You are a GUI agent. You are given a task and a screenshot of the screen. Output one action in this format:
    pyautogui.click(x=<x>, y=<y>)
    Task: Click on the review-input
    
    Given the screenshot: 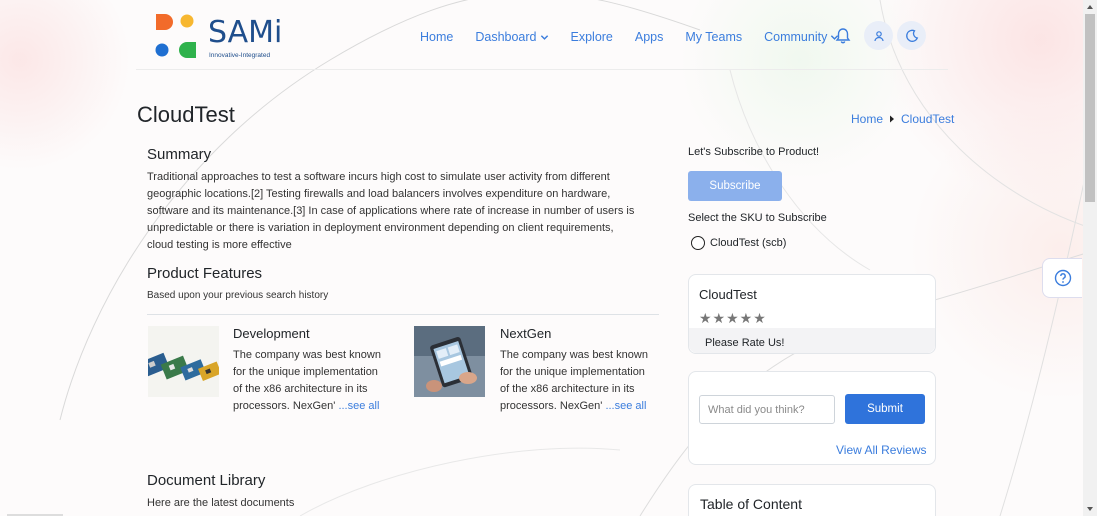 What is the action you would take?
    pyautogui.click(x=767, y=409)
    